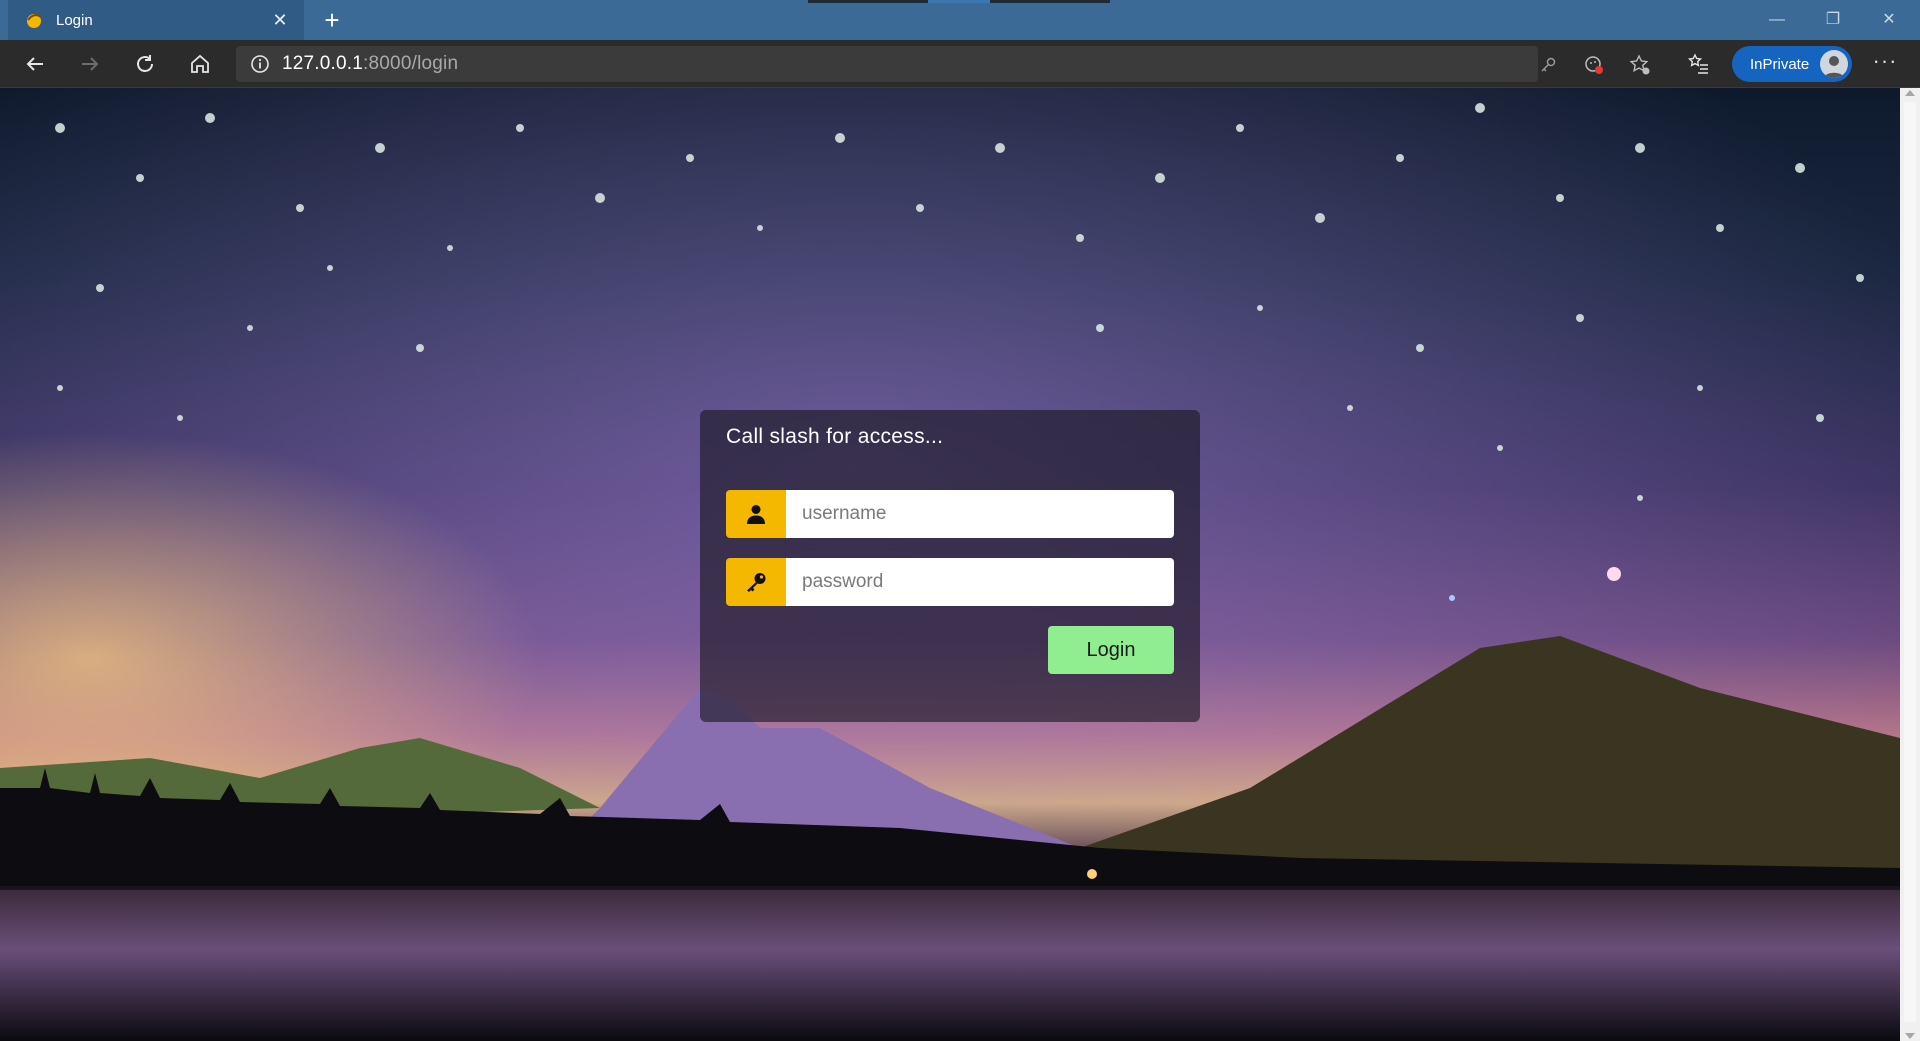  I want to click on back-icon, so click(35, 64).